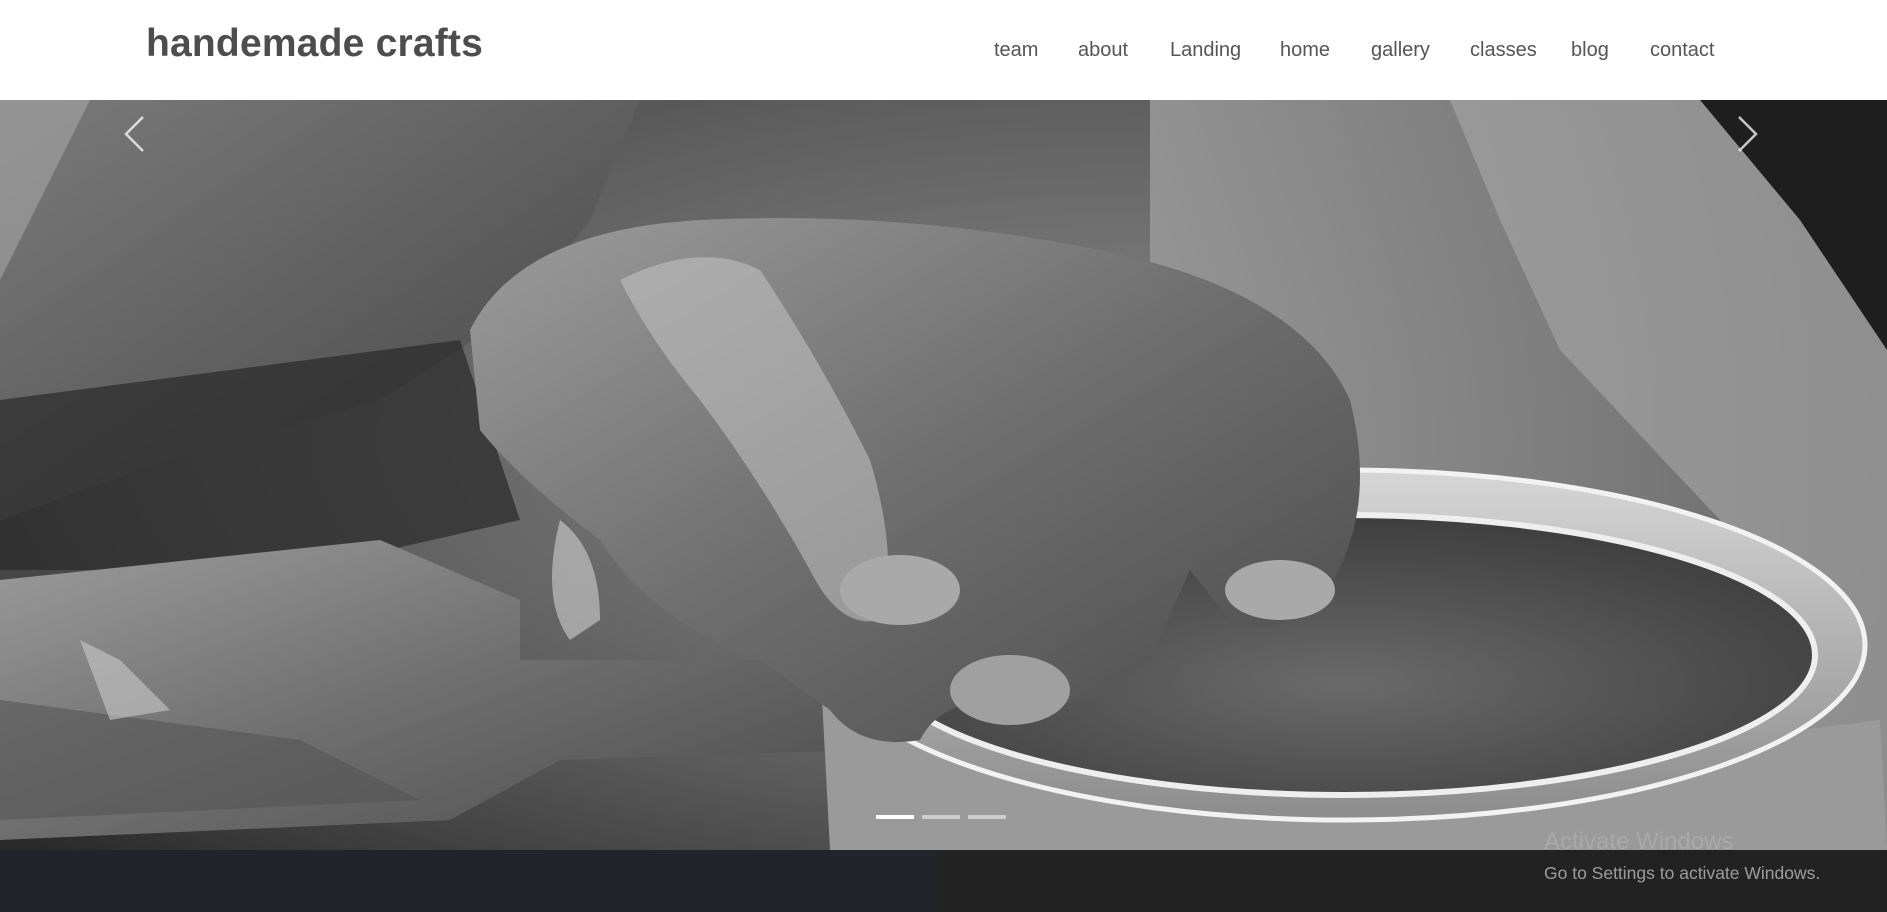  Describe the element at coordinates (1205, 50) in the screenshot. I see `nav-link-landing: Landing` at that location.